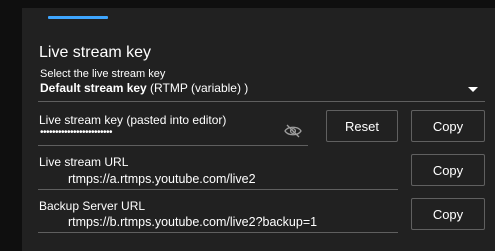 Image resolution: width=495 pixels, height=251 pixels. Describe the element at coordinates (448, 126) in the screenshot. I see `copy-stream-key-button: Copy` at that location.